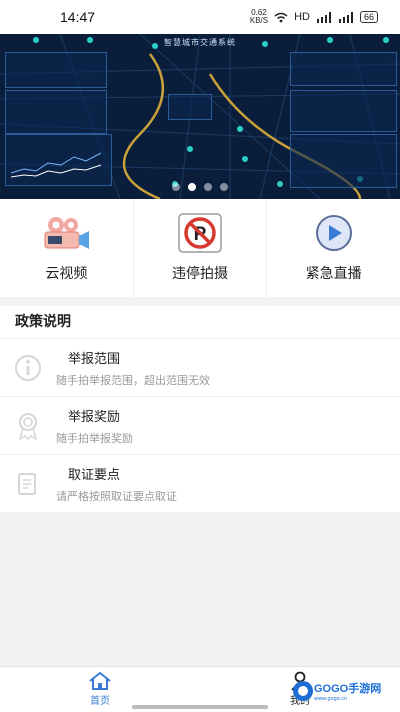 The height and width of the screenshot is (712, 400). Describe the element at coordinates (56, 70) in the screenshot. I see `stats-panel-left-top` at that location.